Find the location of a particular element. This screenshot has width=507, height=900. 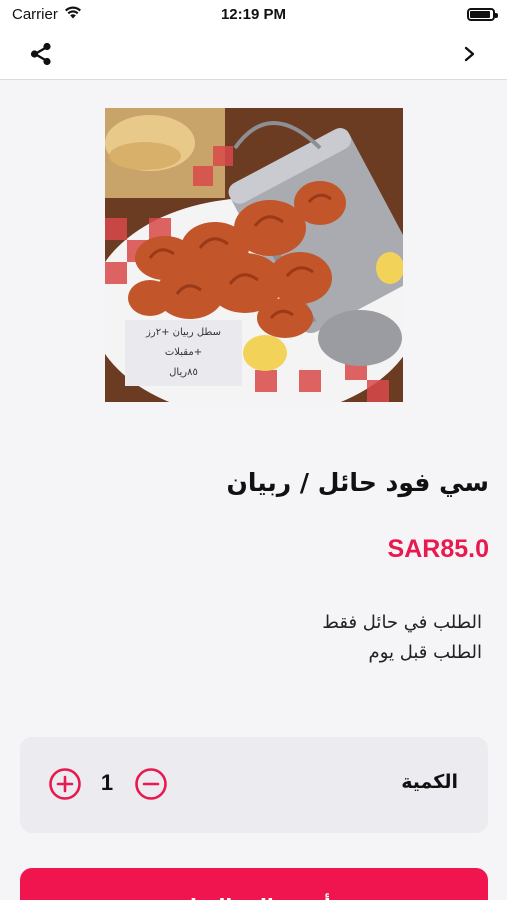

plus-circle-icon is located at coordinates (65, 784).